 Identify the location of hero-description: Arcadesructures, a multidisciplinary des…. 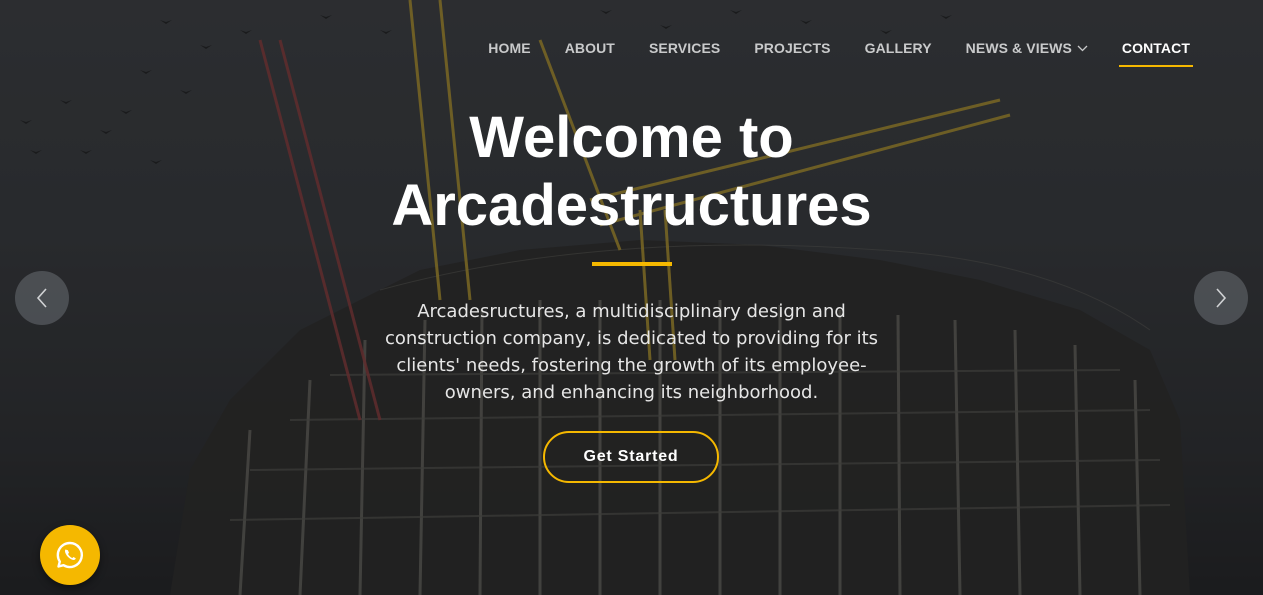
(631, 352).